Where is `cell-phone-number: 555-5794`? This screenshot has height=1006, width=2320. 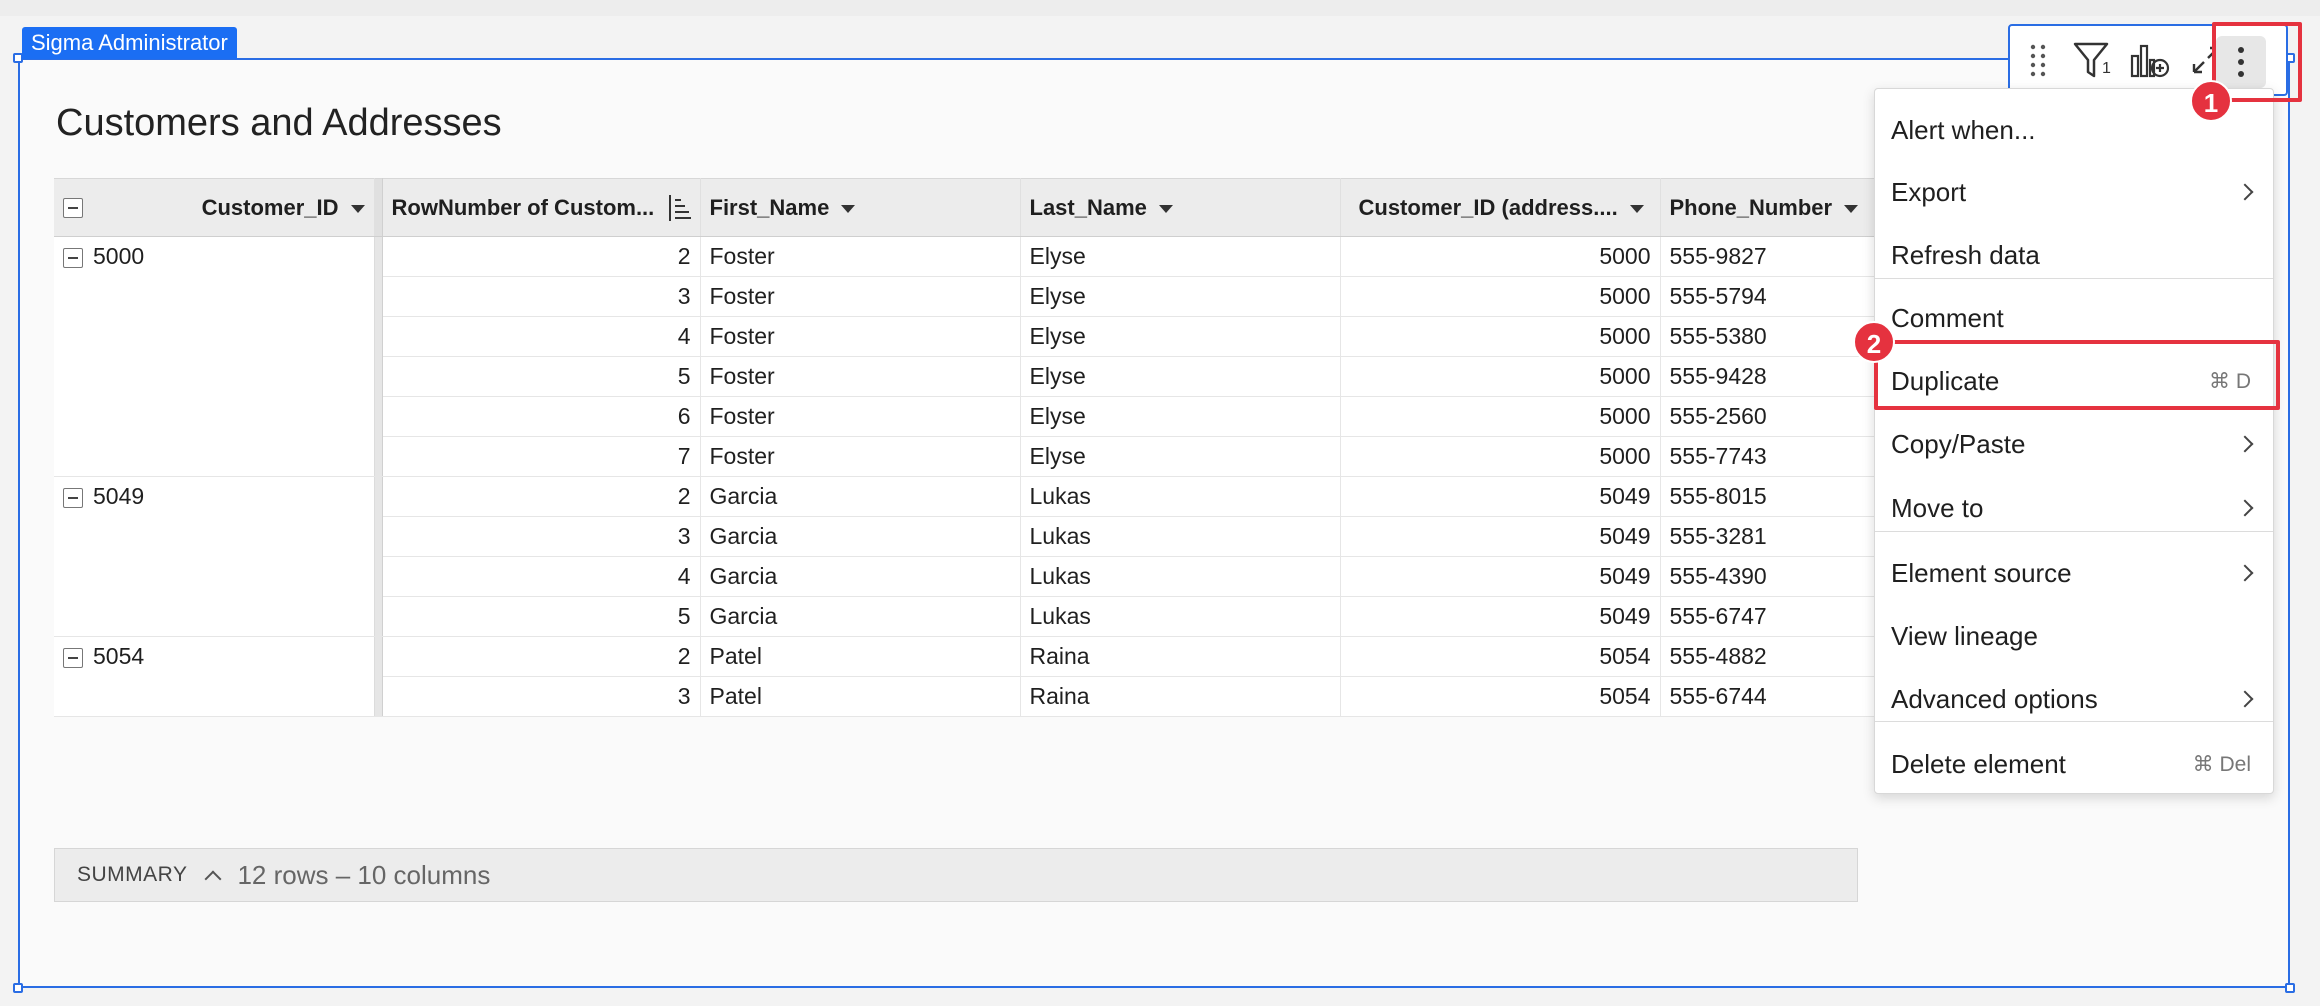
cell-phone-number: 555-5794 is located at coordinates (1777, 296).